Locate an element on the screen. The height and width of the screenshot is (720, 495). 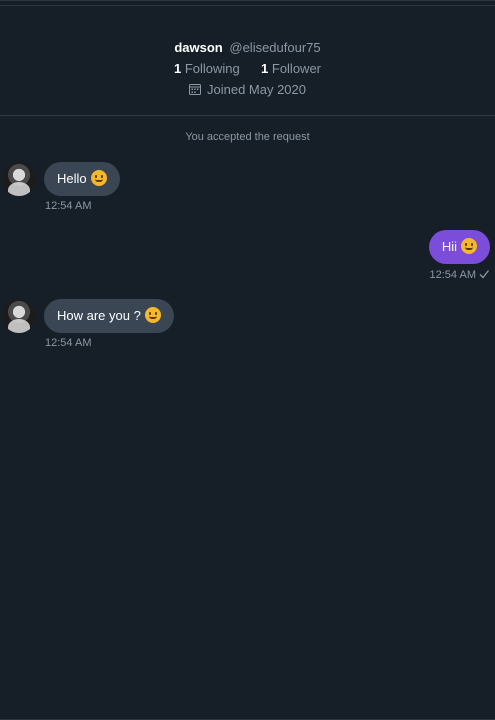
kissing-face-emoji-icon is located at coordinates (469, 246).